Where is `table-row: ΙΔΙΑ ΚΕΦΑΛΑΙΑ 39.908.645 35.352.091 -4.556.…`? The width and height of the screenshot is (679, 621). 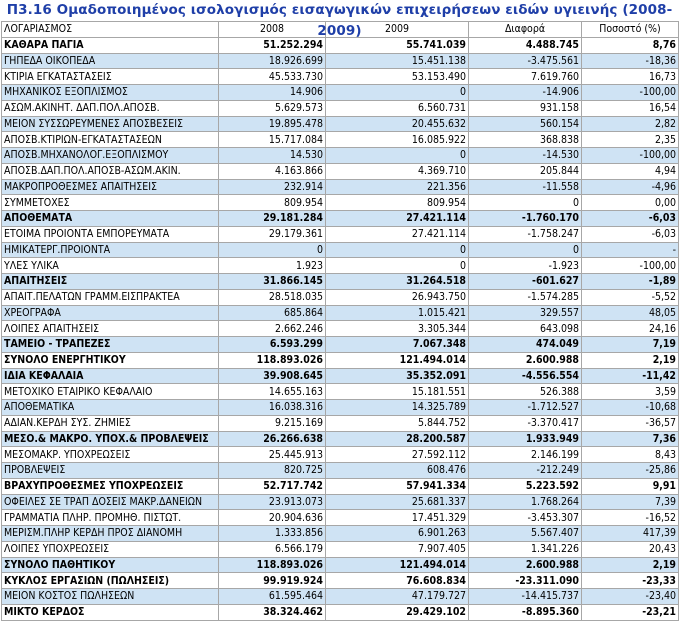 table-row: ΙΔΙΑ ΚΕΦΑΛΑΙΑ 39.908.645 35.352.091 -4.556.… is located at coordinates (340, 376).